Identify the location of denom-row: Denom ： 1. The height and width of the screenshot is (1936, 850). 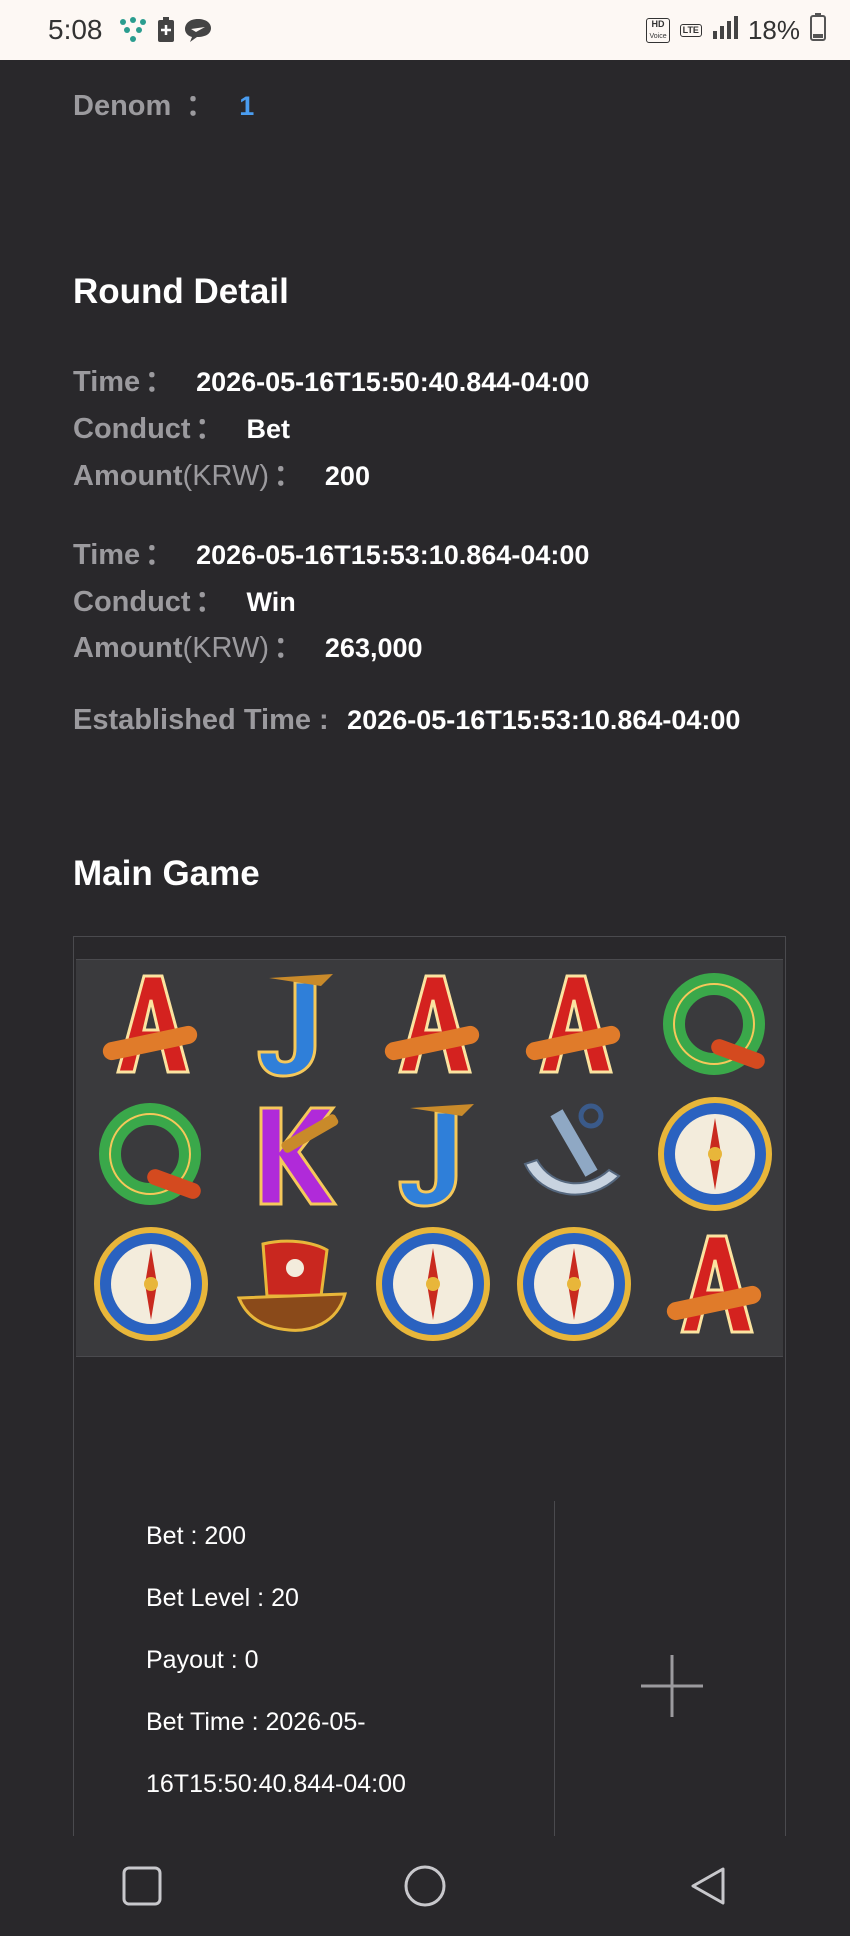
(163, 103).